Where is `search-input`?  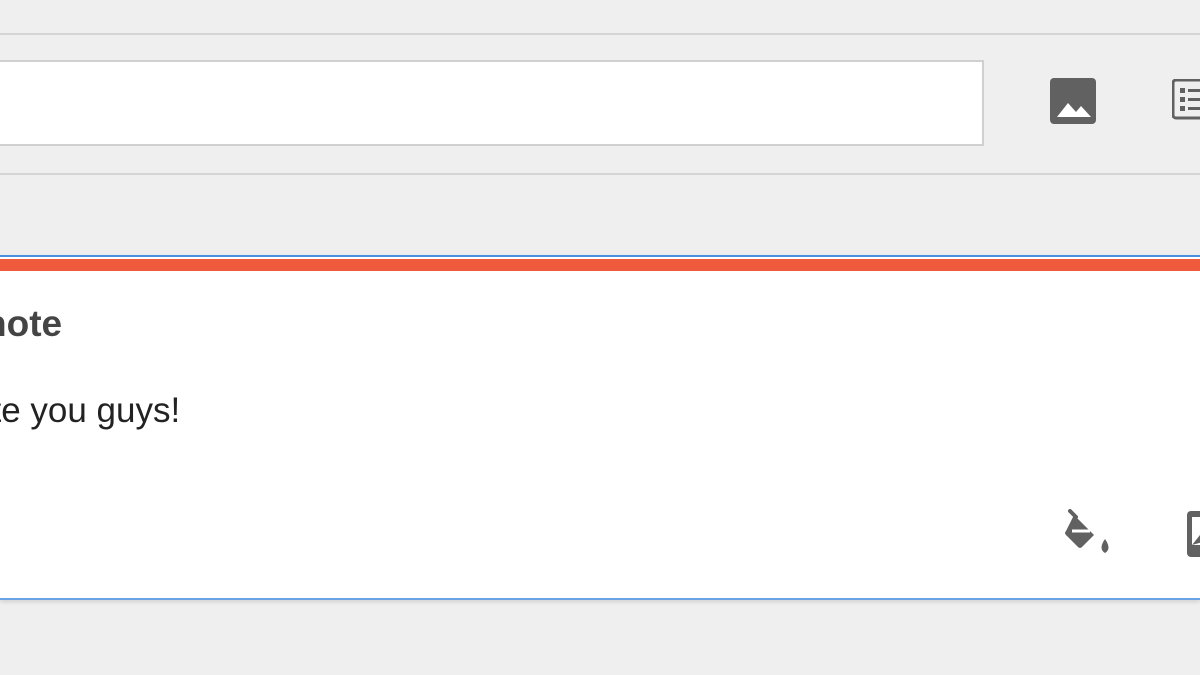
search-input is located at coordinates (492, 103).